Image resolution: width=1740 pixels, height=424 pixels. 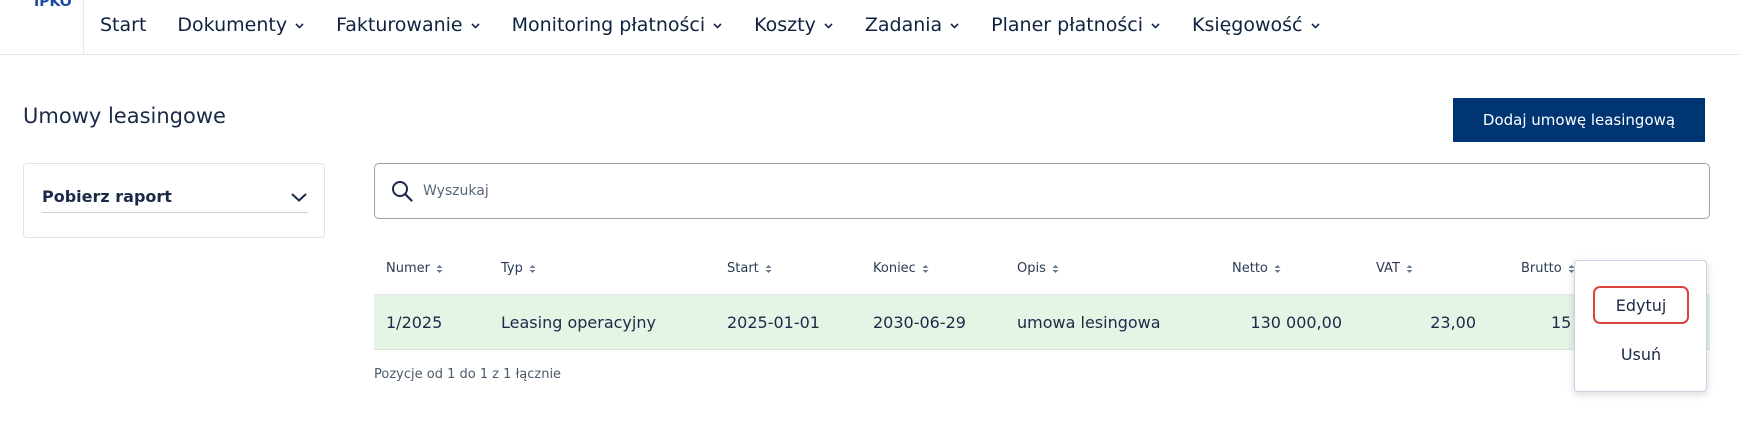 I want to click on column-header-numer: Numer, so click(x=414, y=268).